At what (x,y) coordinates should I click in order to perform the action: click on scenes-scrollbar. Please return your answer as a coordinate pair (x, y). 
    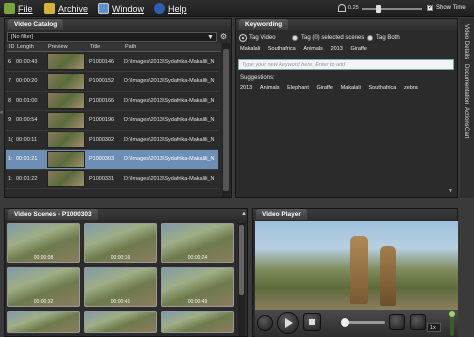
    Looking at the image, I should click on (241, 279).